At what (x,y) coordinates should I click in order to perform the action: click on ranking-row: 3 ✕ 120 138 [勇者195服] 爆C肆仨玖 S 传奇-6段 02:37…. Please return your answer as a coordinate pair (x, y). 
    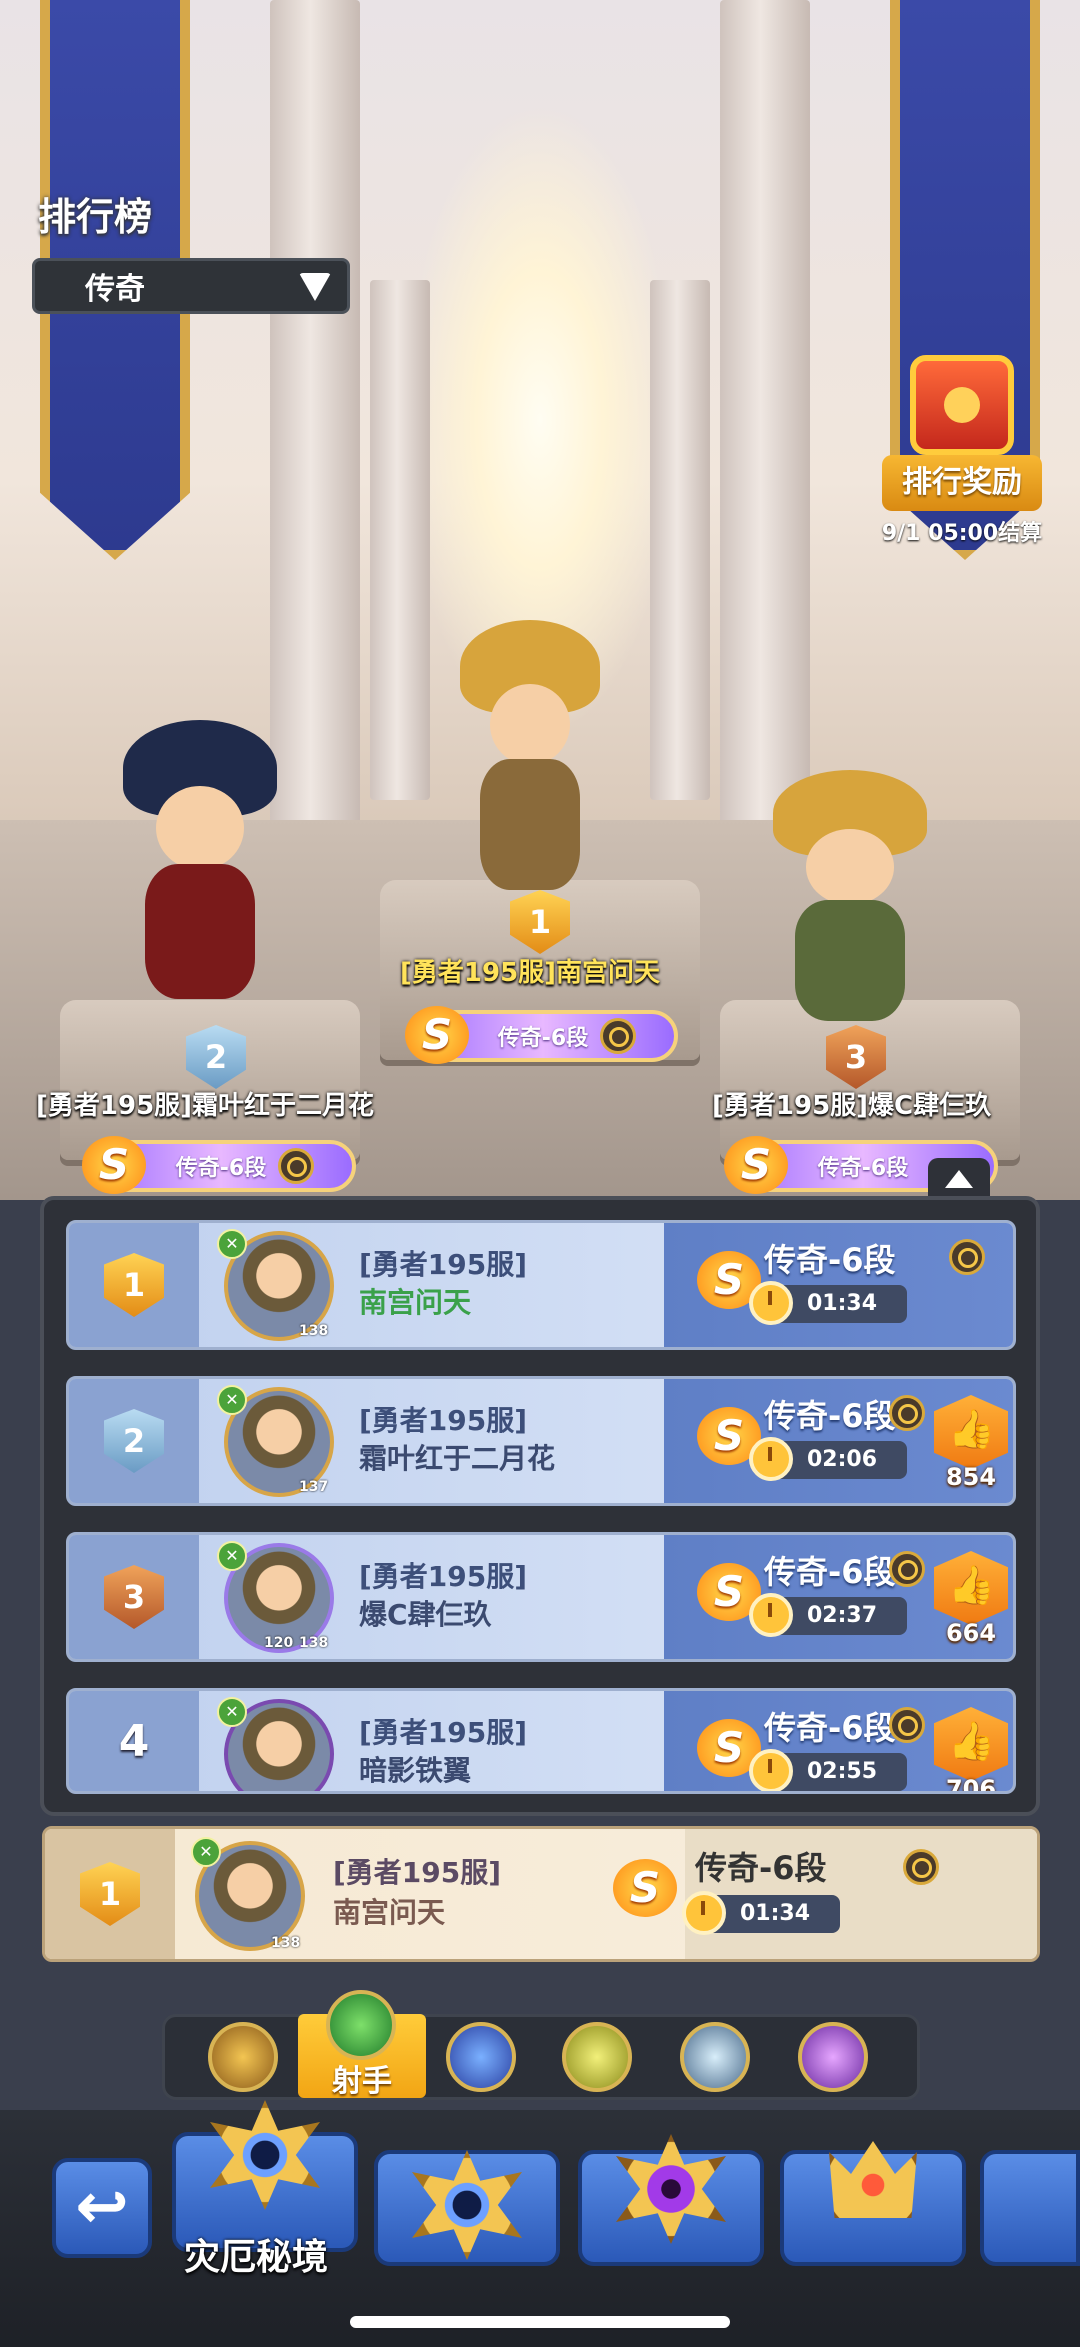
    Looking at the image, I should click on (541, 1597).